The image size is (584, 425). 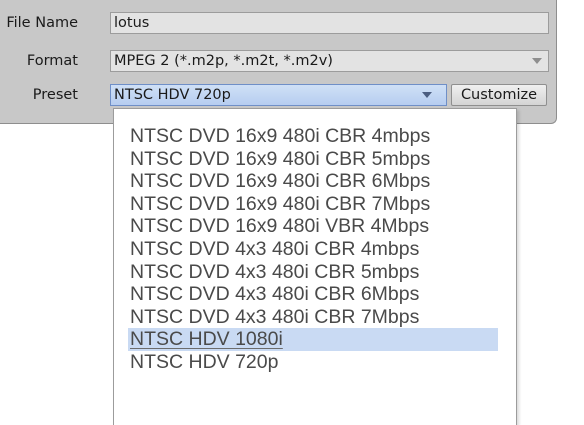 What do you see at coordinates (322, 294) in the screenshot?
I see `preset-option: NTSC DVD 4x3 480i CBR 6Mbps` at bounding box center [322, 294].